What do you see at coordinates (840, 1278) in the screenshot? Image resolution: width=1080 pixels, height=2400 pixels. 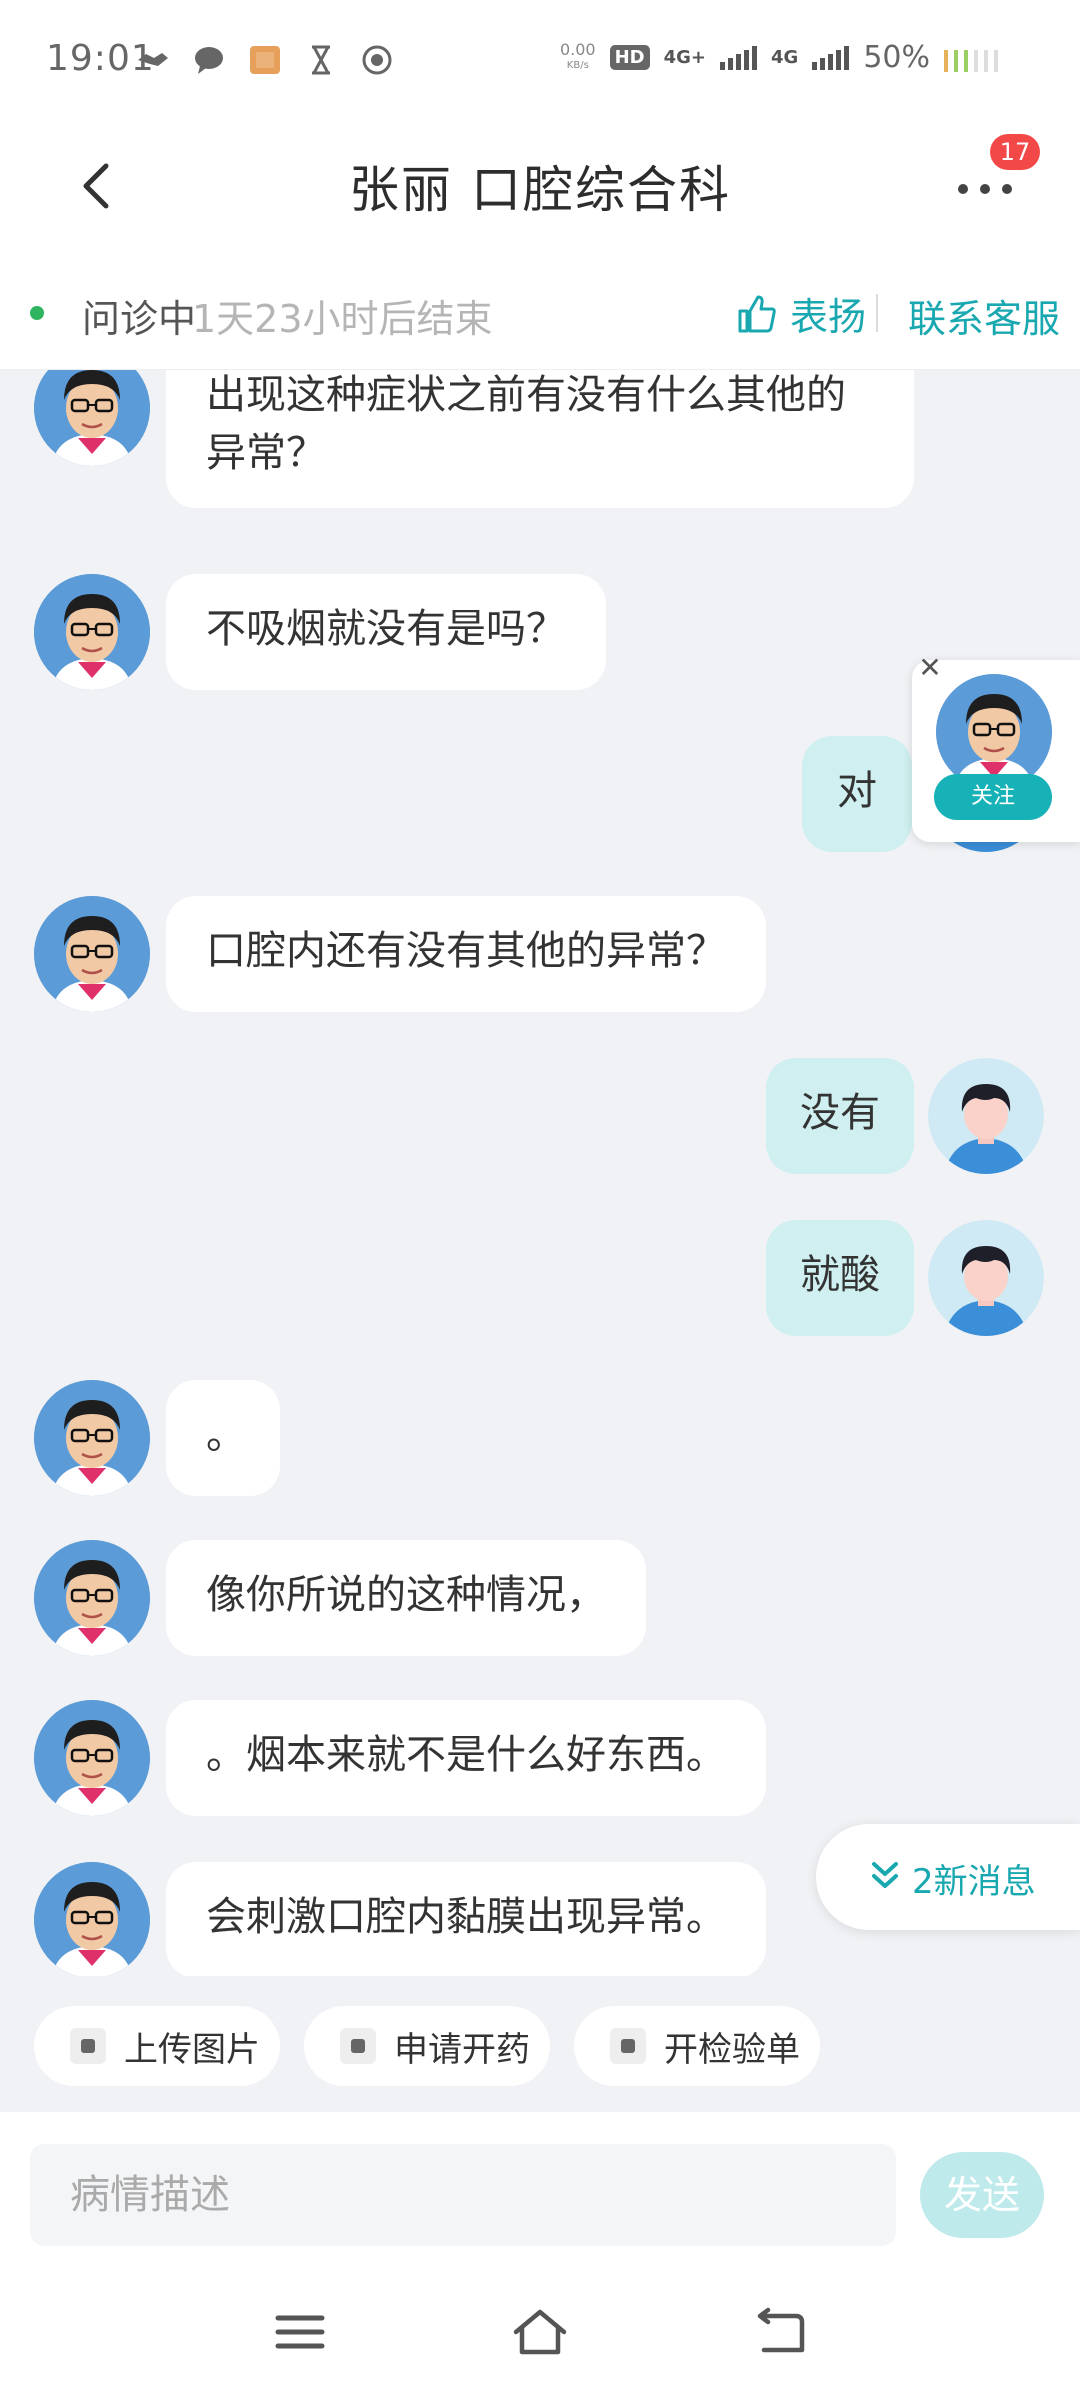 I see `message-bubble: 就酸` at bounding box center [840, 1278].